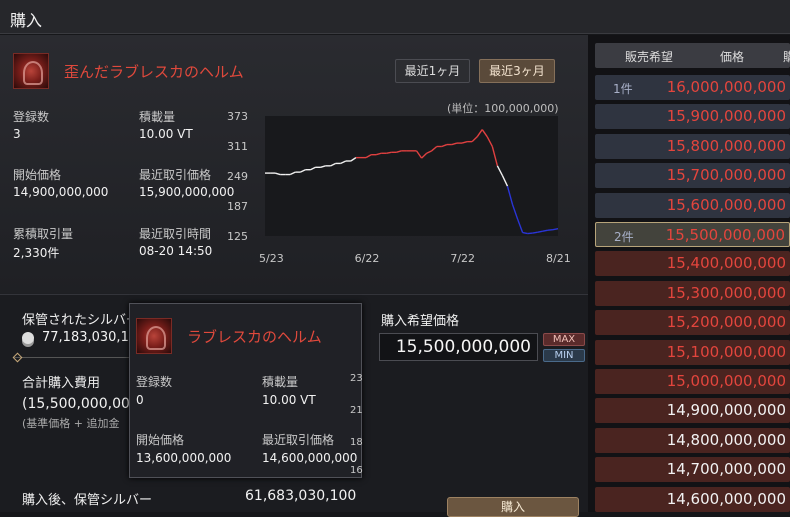 This screenshot has height=517, width=790. Describe the element at coordinates (237, 176) in the screenshot. I see `y-tick-label: 249` at that location.